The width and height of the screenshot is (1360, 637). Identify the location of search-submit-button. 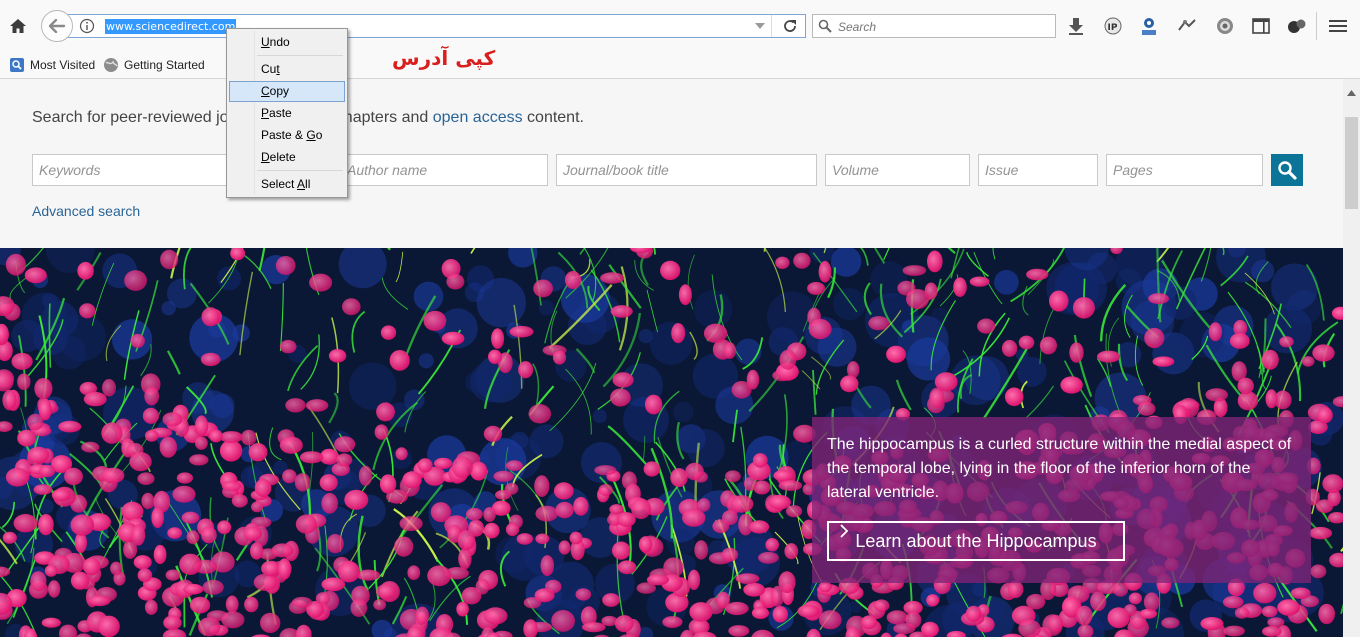
(1287, 170).